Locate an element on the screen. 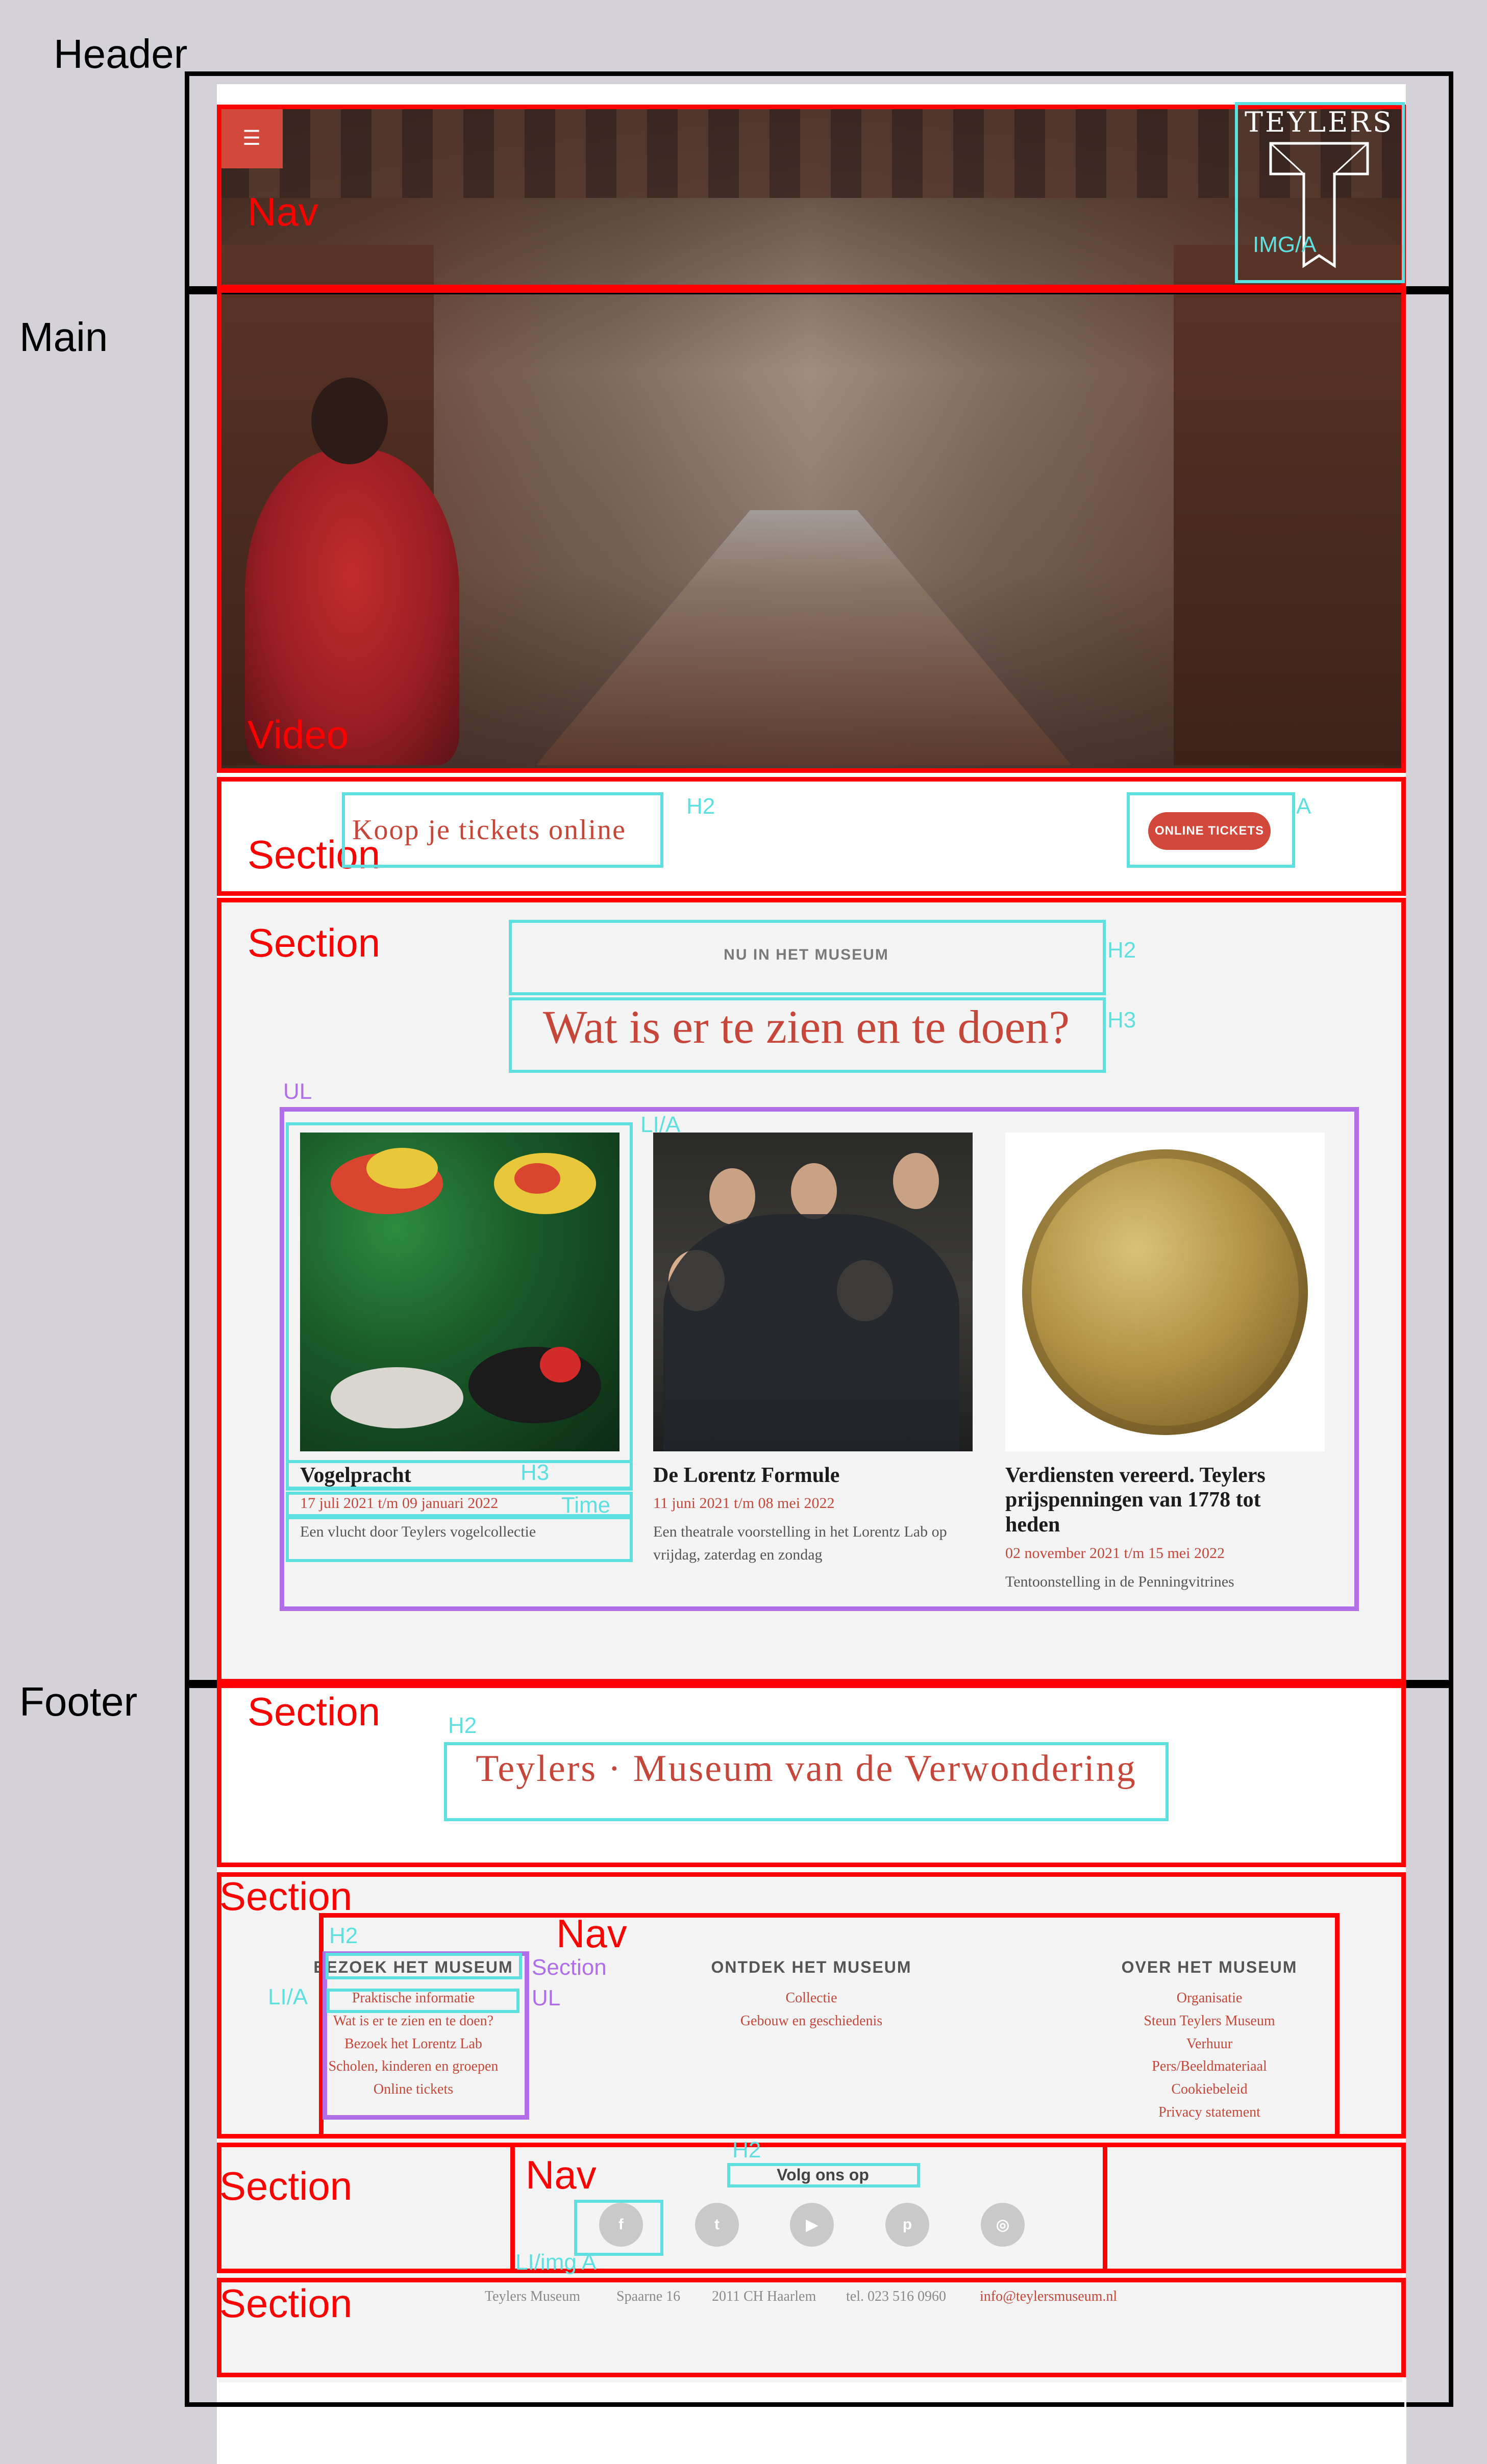 The height and width of the screenshot is (2464, 1487). footer-title-outline is located at coordinates (806, 1781).